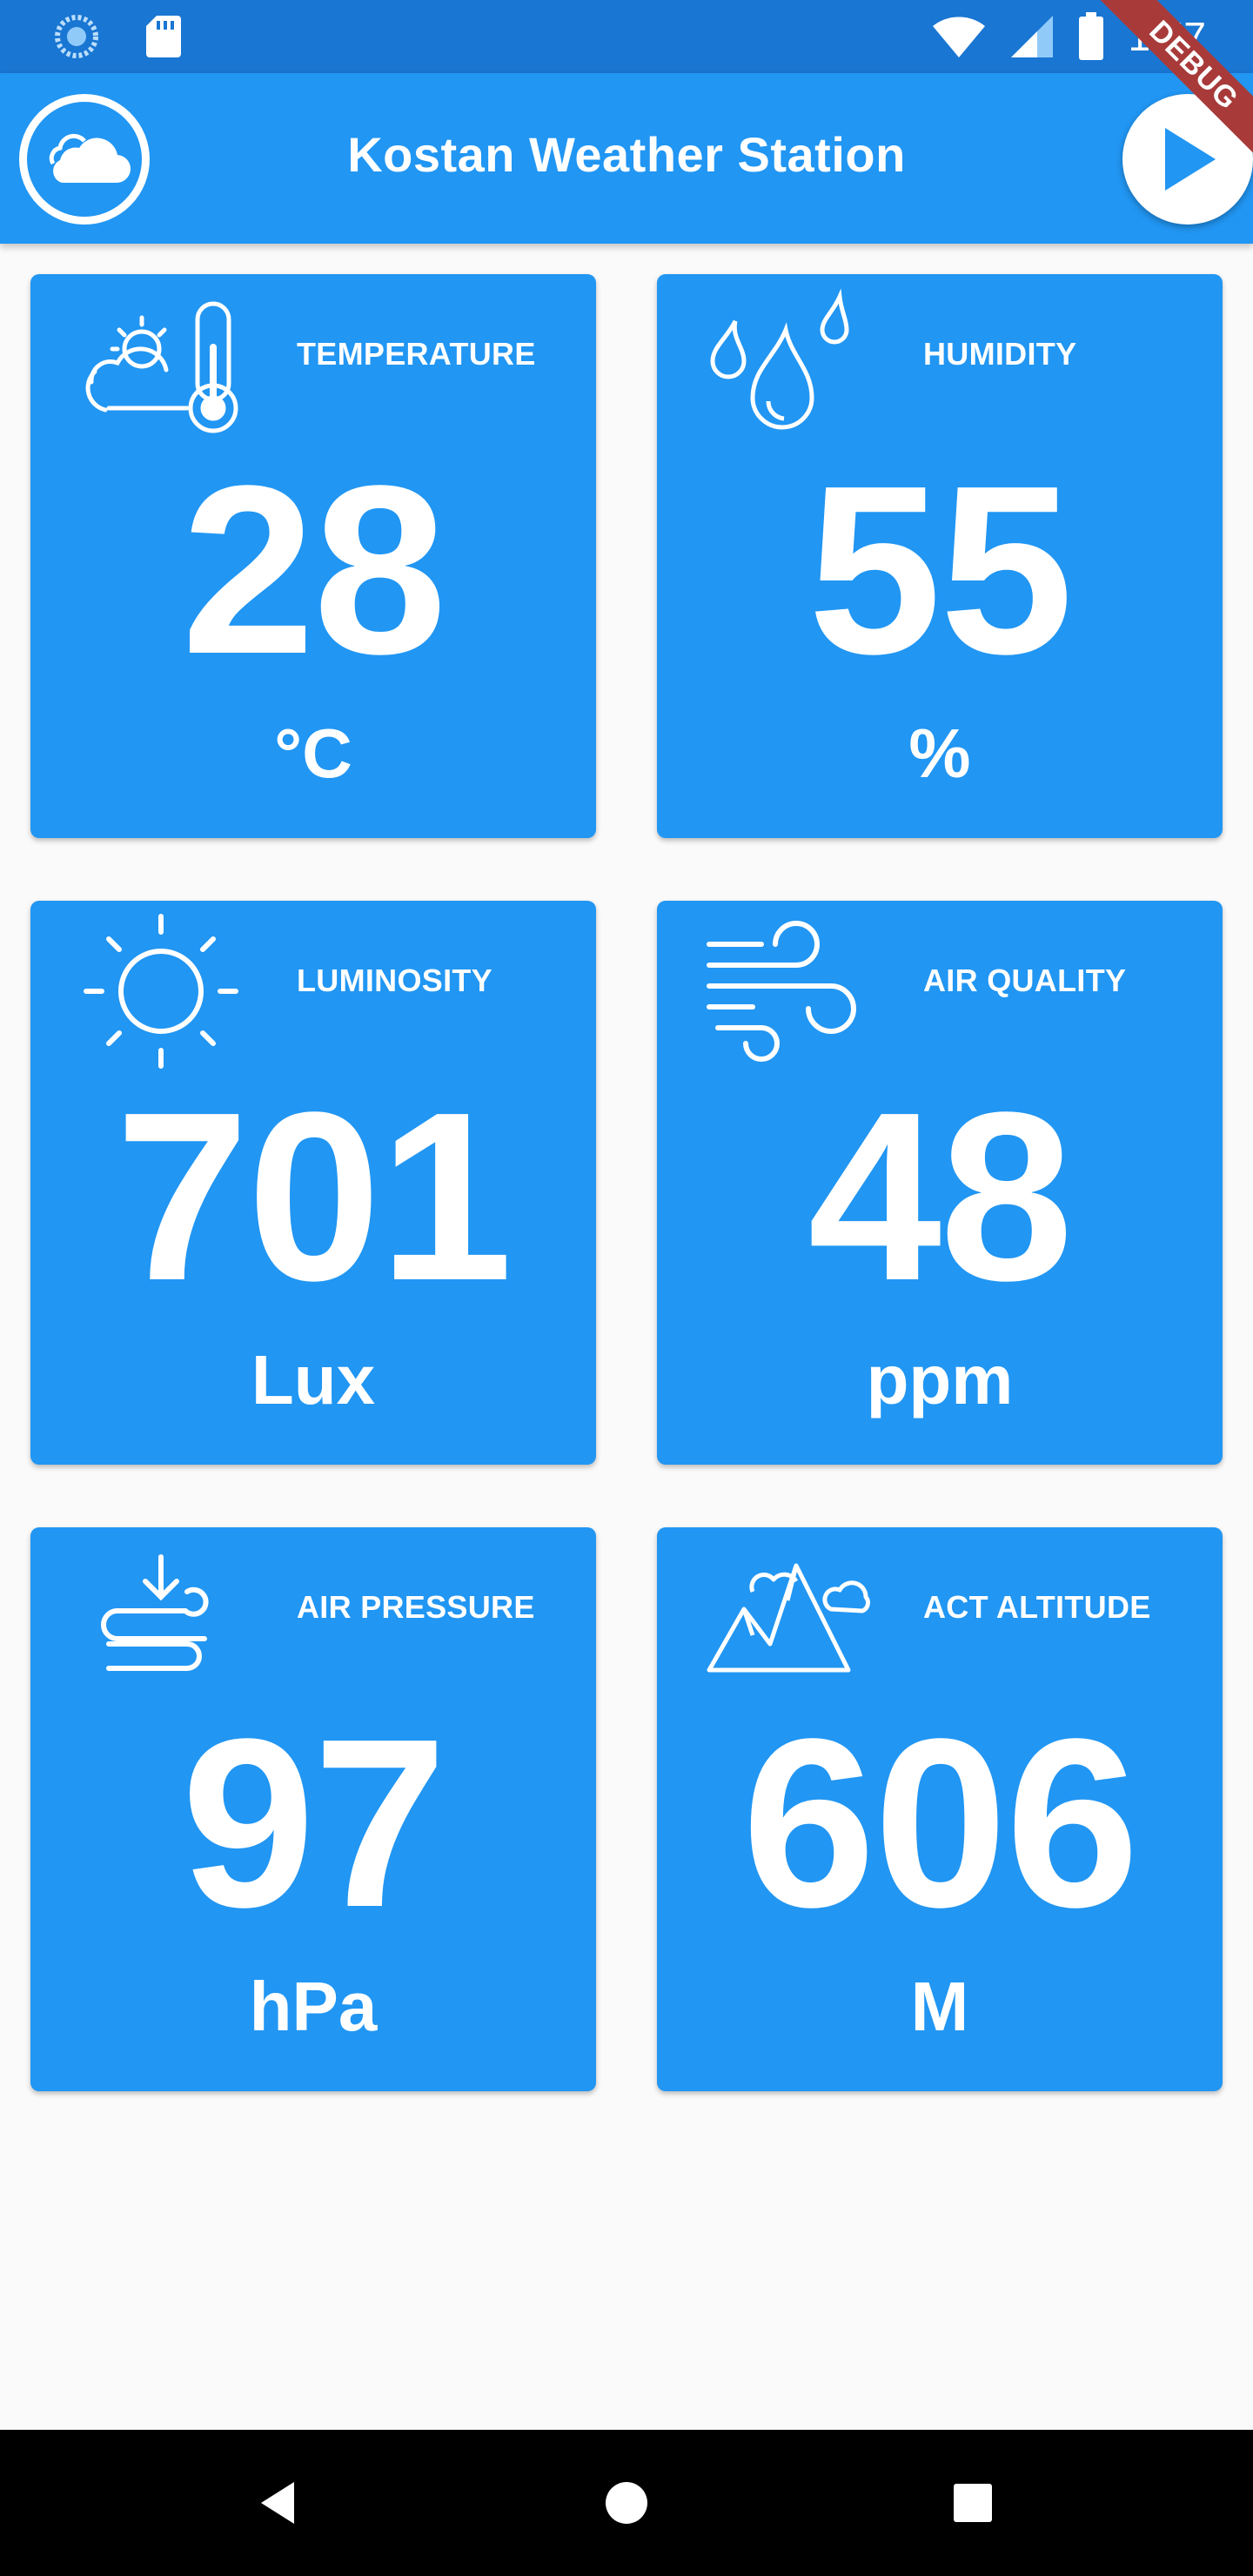 The width and height of the screenshot is (1253, 2576). What do you see at coordinates (959, 37) in the screenshot?
I see `wifi-icon` at bounding box center [959, 37].